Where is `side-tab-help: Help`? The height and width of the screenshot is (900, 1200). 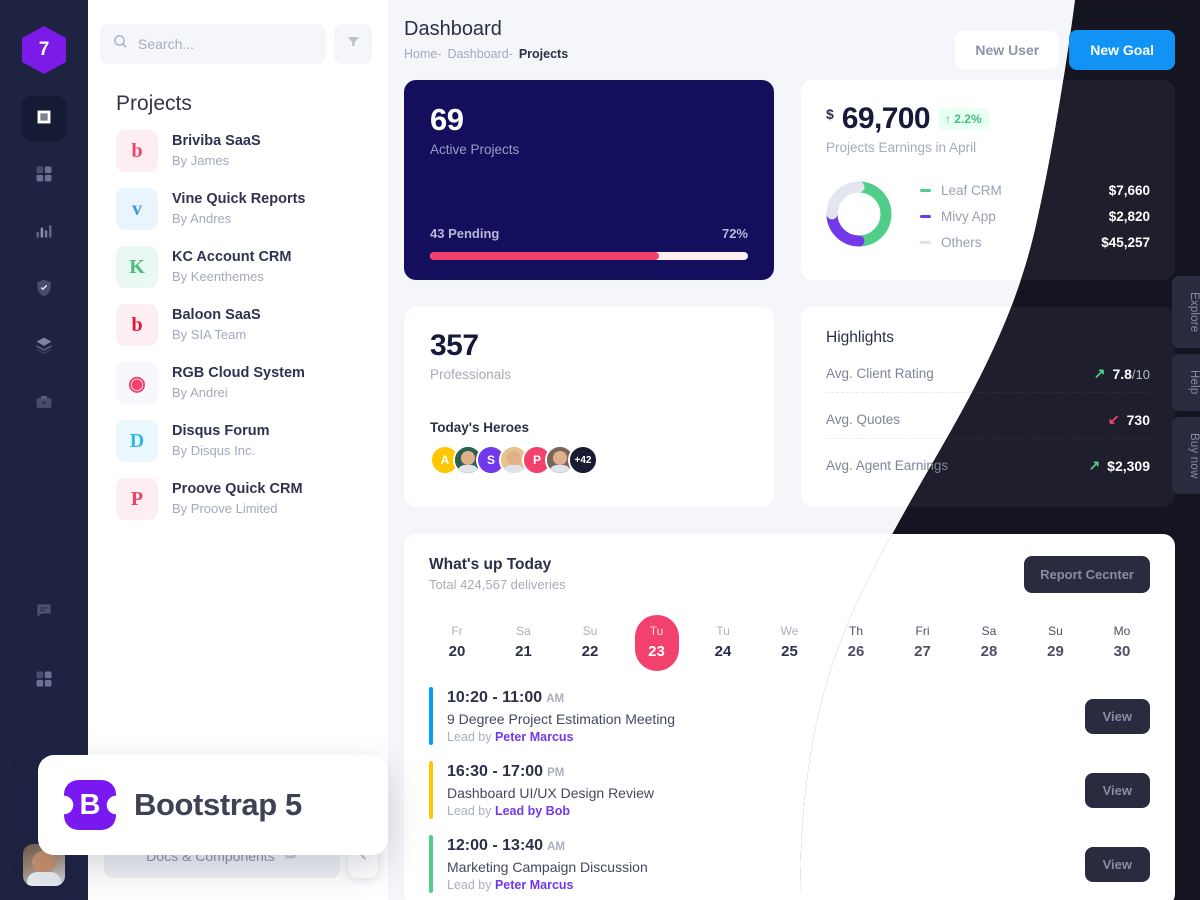
side-tab-help: Help is located at coordinates (1186, 382).